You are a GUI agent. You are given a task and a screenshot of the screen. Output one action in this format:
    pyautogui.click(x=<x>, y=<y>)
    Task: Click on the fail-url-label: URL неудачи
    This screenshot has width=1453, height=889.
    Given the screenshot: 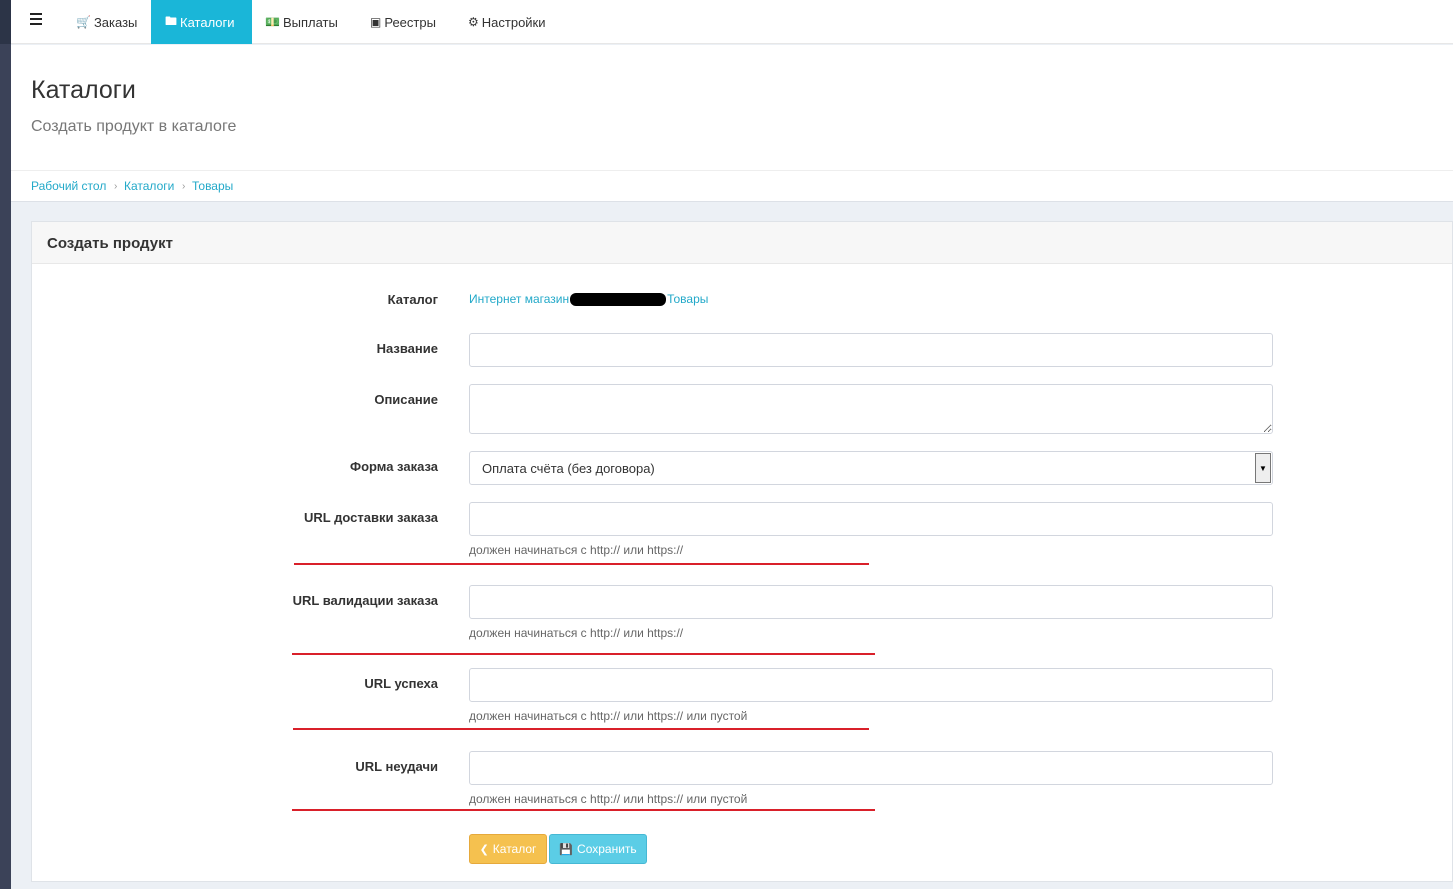 What is the action you would take?
    pyautogui.click(x=396, y=766)
    